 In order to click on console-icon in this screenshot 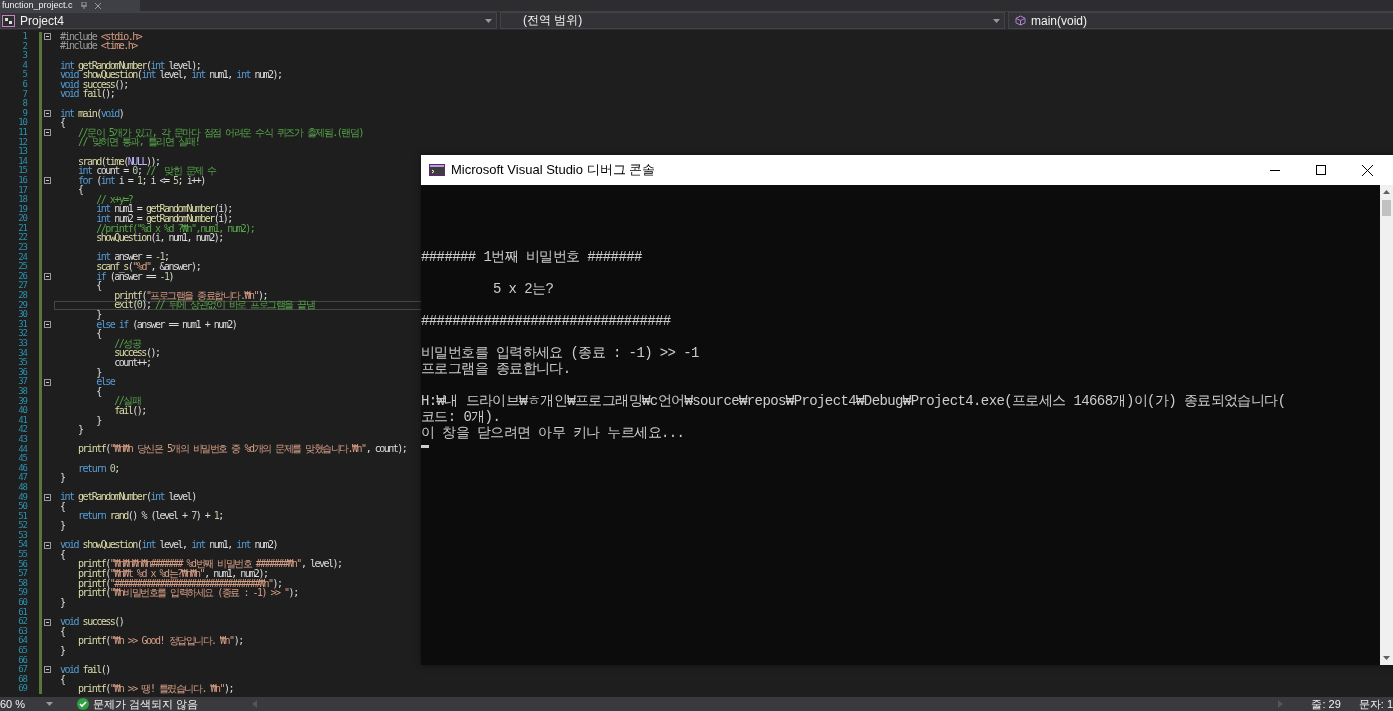, I will do `click(437, 170)`.